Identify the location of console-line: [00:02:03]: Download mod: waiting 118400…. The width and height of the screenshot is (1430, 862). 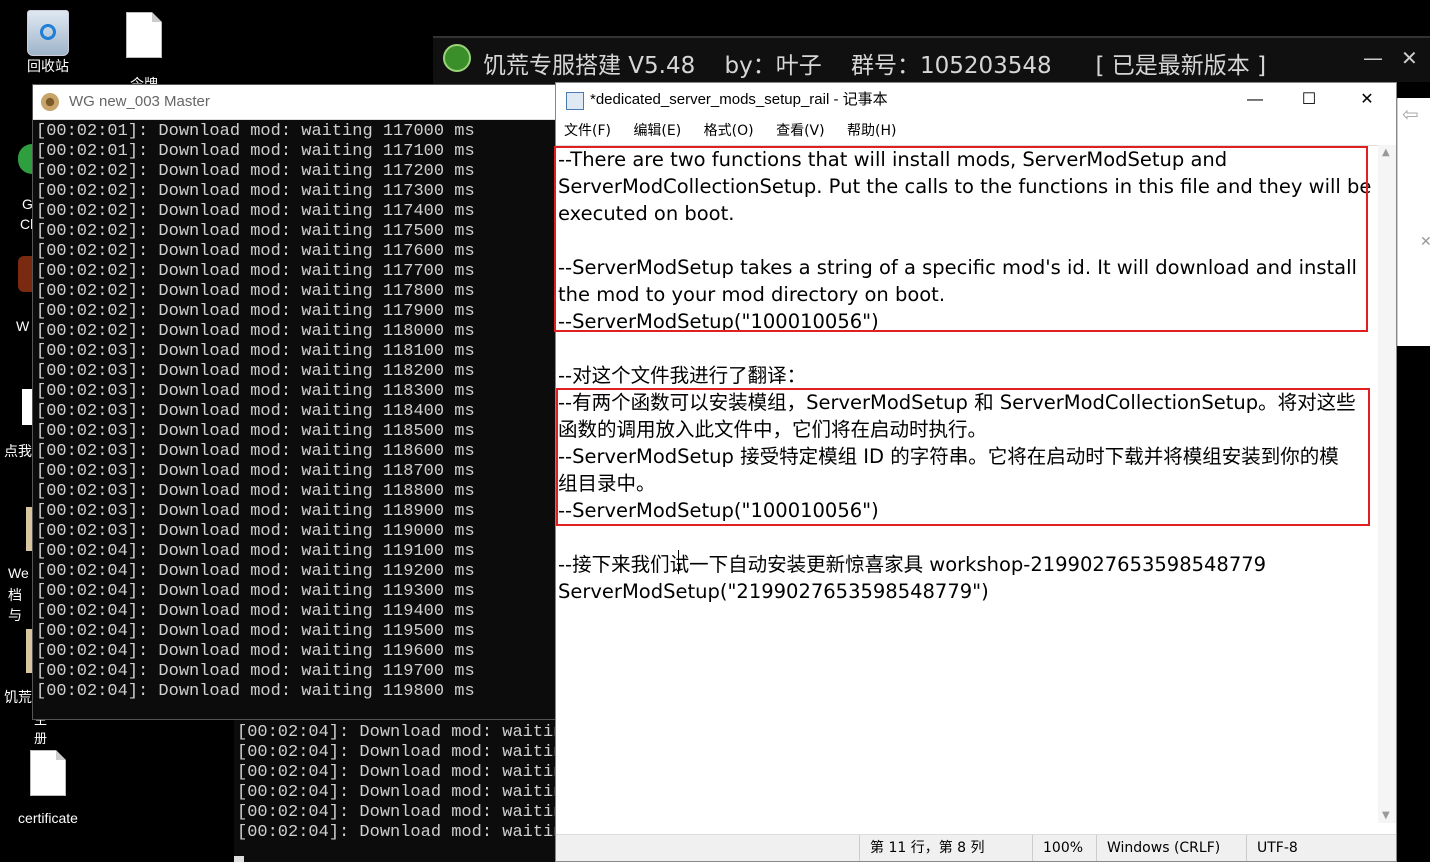
(255, 411).